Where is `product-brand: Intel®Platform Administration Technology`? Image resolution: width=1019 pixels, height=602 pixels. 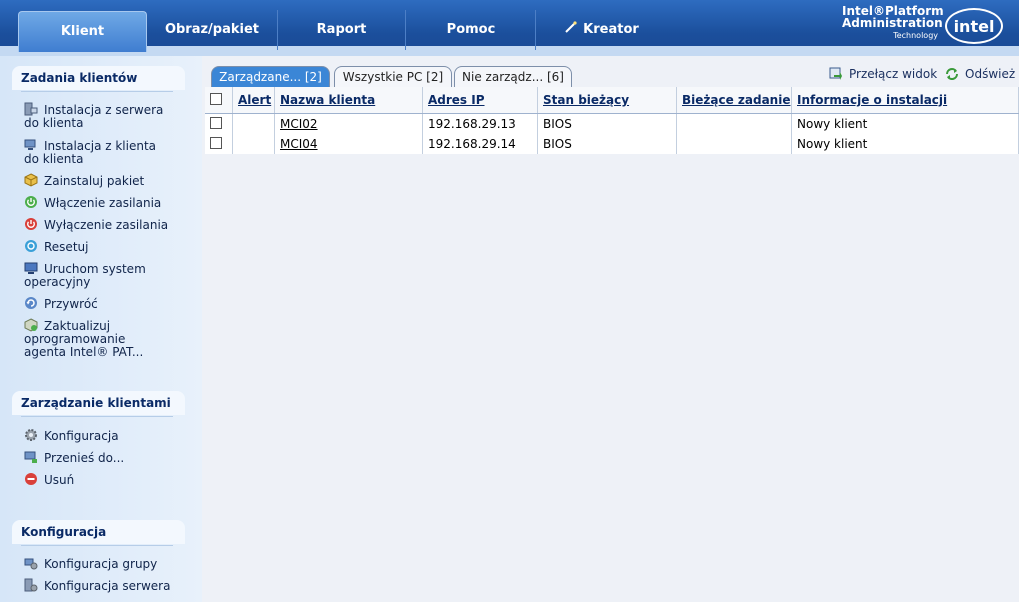 product-brand: Intel®Platform Administration Technology is located at coordinates (893, 23).